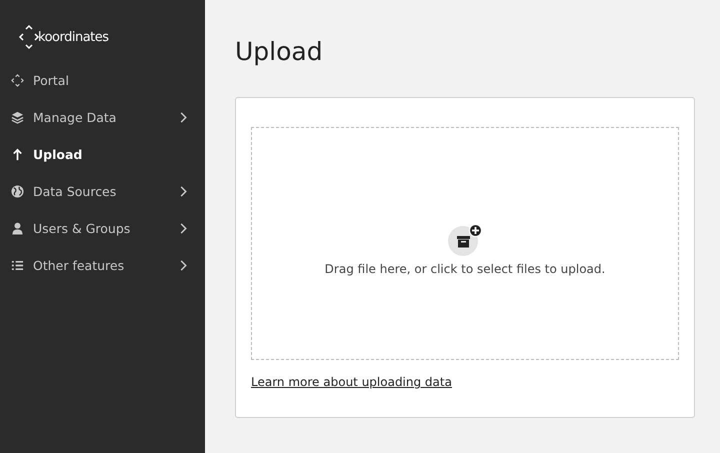  What do you see at coordinates (351, 382) in the screenshot?
I see `learn-more-link: Learn more about uploading data` at bounding box center [351, 382].